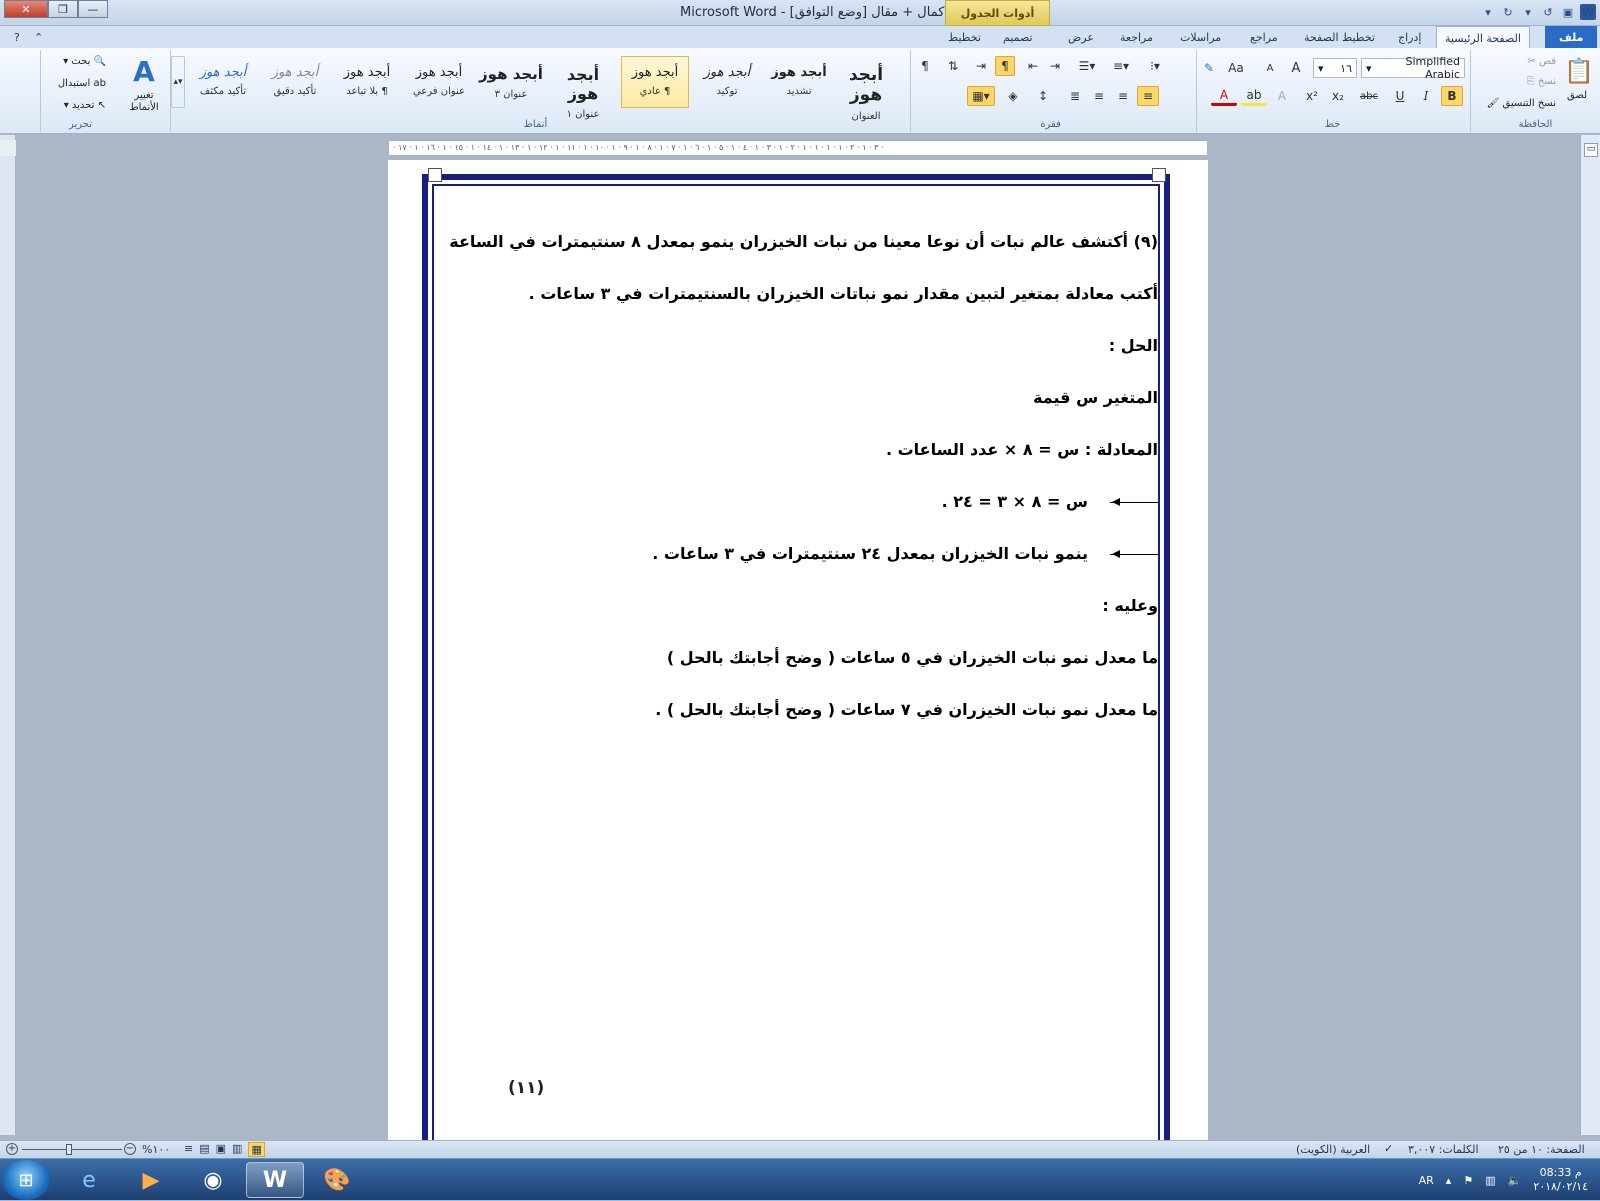 This screenshot has width=1600, height=1201. Describe the element at coordinates (1591, 150) in the screenshot. I see `view-ruler-icon: ▭` at that location.